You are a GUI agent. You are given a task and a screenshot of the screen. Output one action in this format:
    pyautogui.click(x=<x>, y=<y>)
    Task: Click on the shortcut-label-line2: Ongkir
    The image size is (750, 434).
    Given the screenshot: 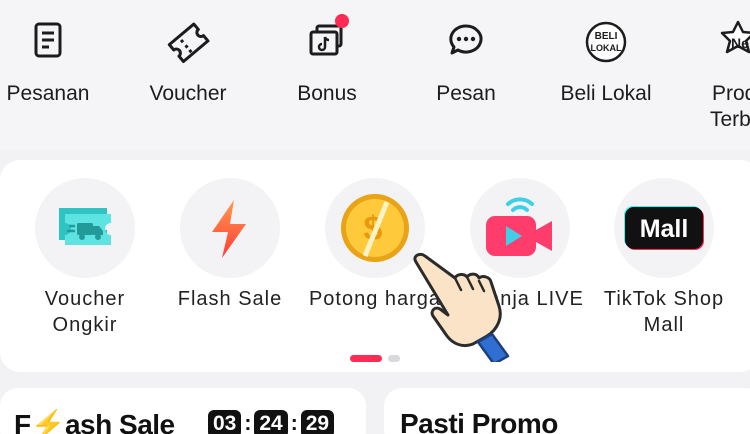 What is the action you would take?
    pyautogui.click(x=85, y=325)
    